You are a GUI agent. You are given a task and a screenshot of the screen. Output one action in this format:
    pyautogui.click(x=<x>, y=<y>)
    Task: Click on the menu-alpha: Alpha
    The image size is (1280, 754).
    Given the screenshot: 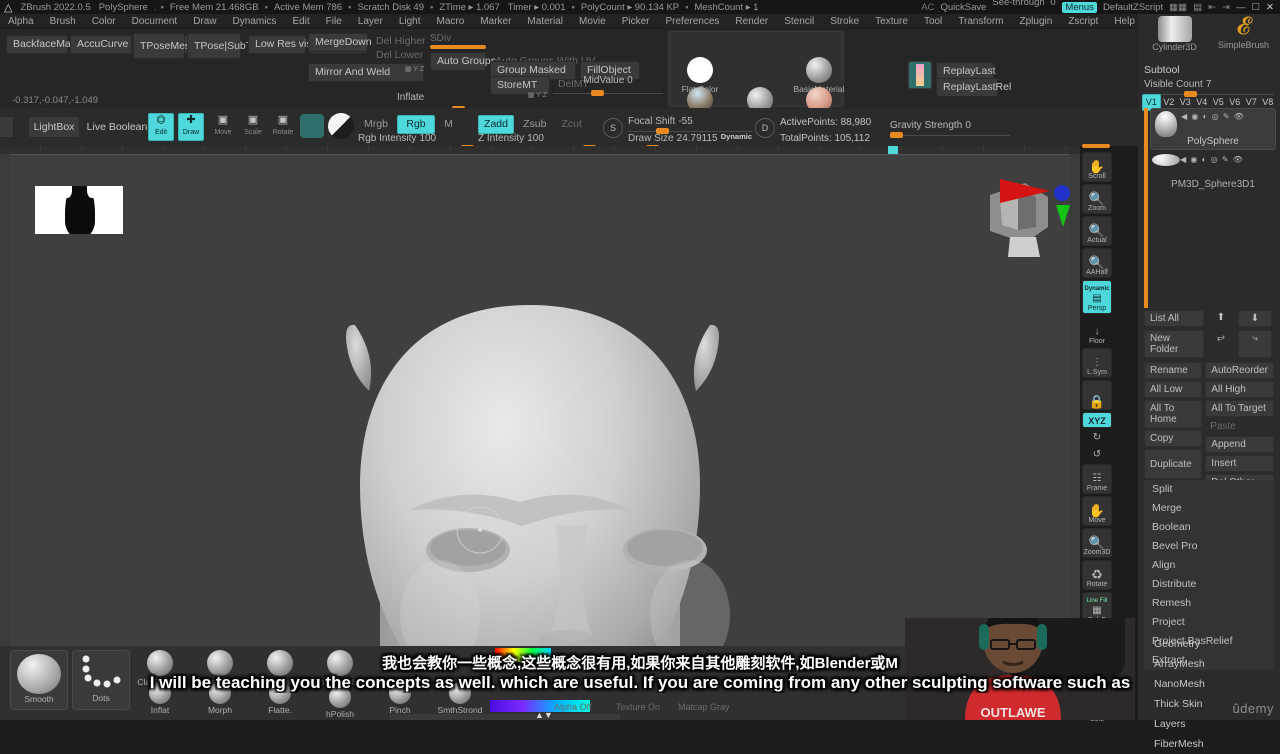 What is the action you would take?
    pyautogui.click(x=21, y=21)
    